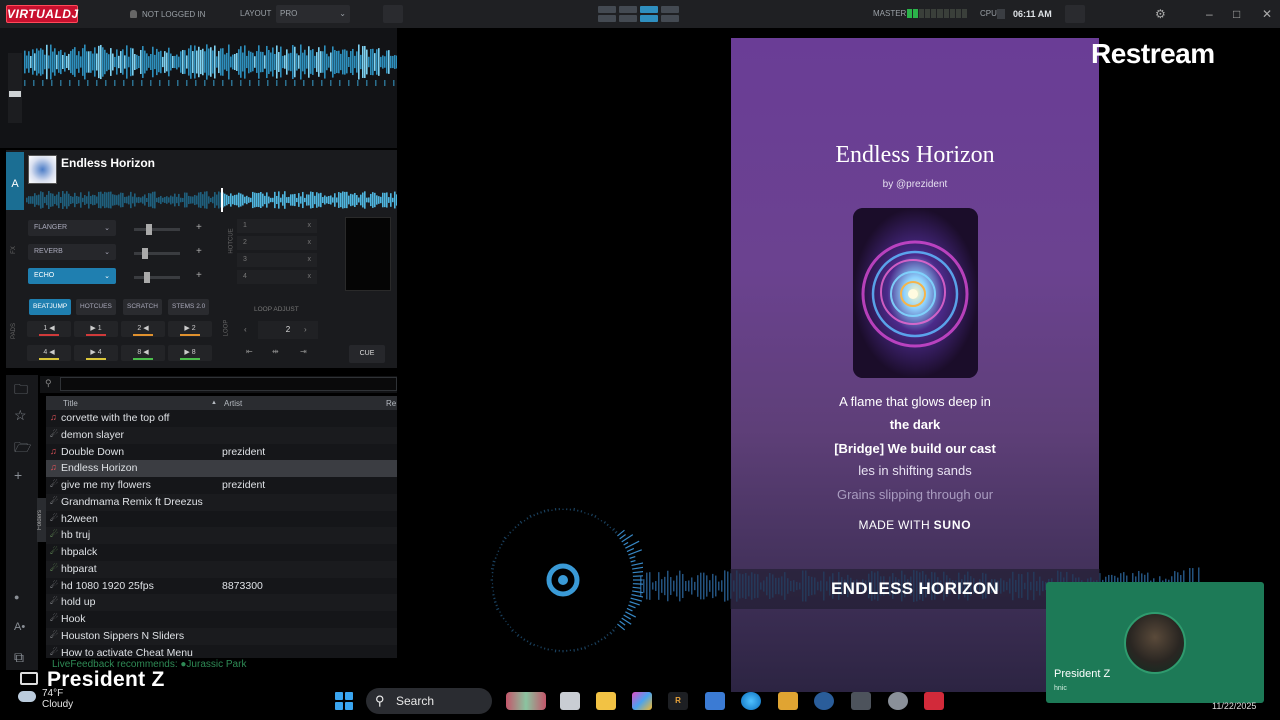 This screenshot has height=720, width=1280. Describe the element at coordinates (391, 403) in the screenshot. I see `column-extra: Re` at that location.